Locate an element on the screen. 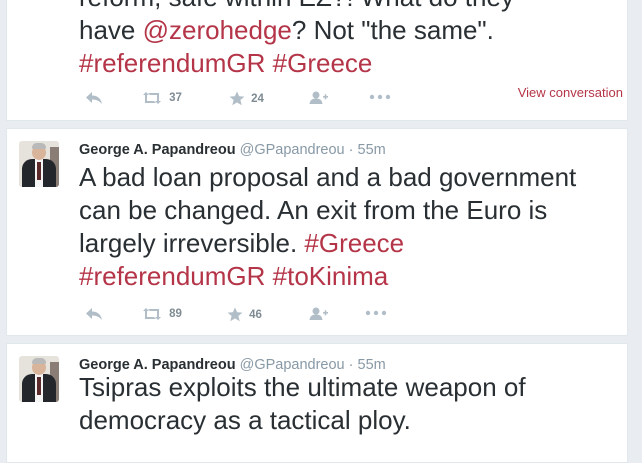 Image resolution: width=642 pixels, height=463 pixels. author-name: George A. Papandreou is located at coordinates (157, 150).